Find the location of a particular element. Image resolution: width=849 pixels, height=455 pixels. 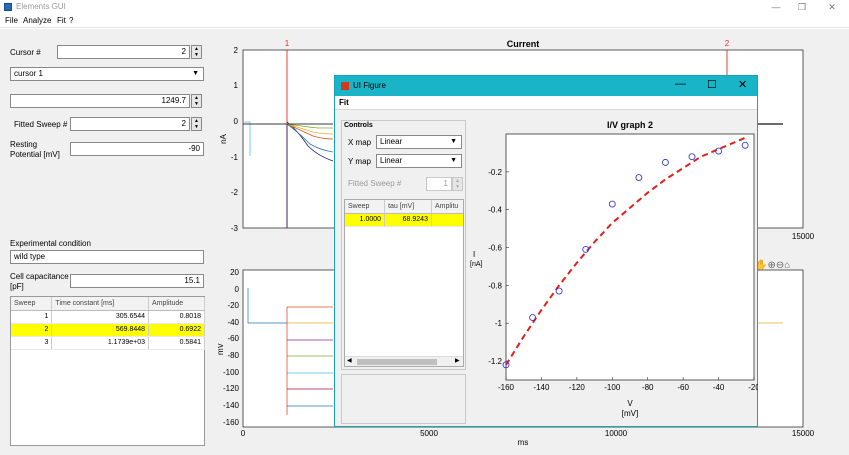

plot-toolbar: ✋⊕⊖⌂ is located at coordinates (772, 265).